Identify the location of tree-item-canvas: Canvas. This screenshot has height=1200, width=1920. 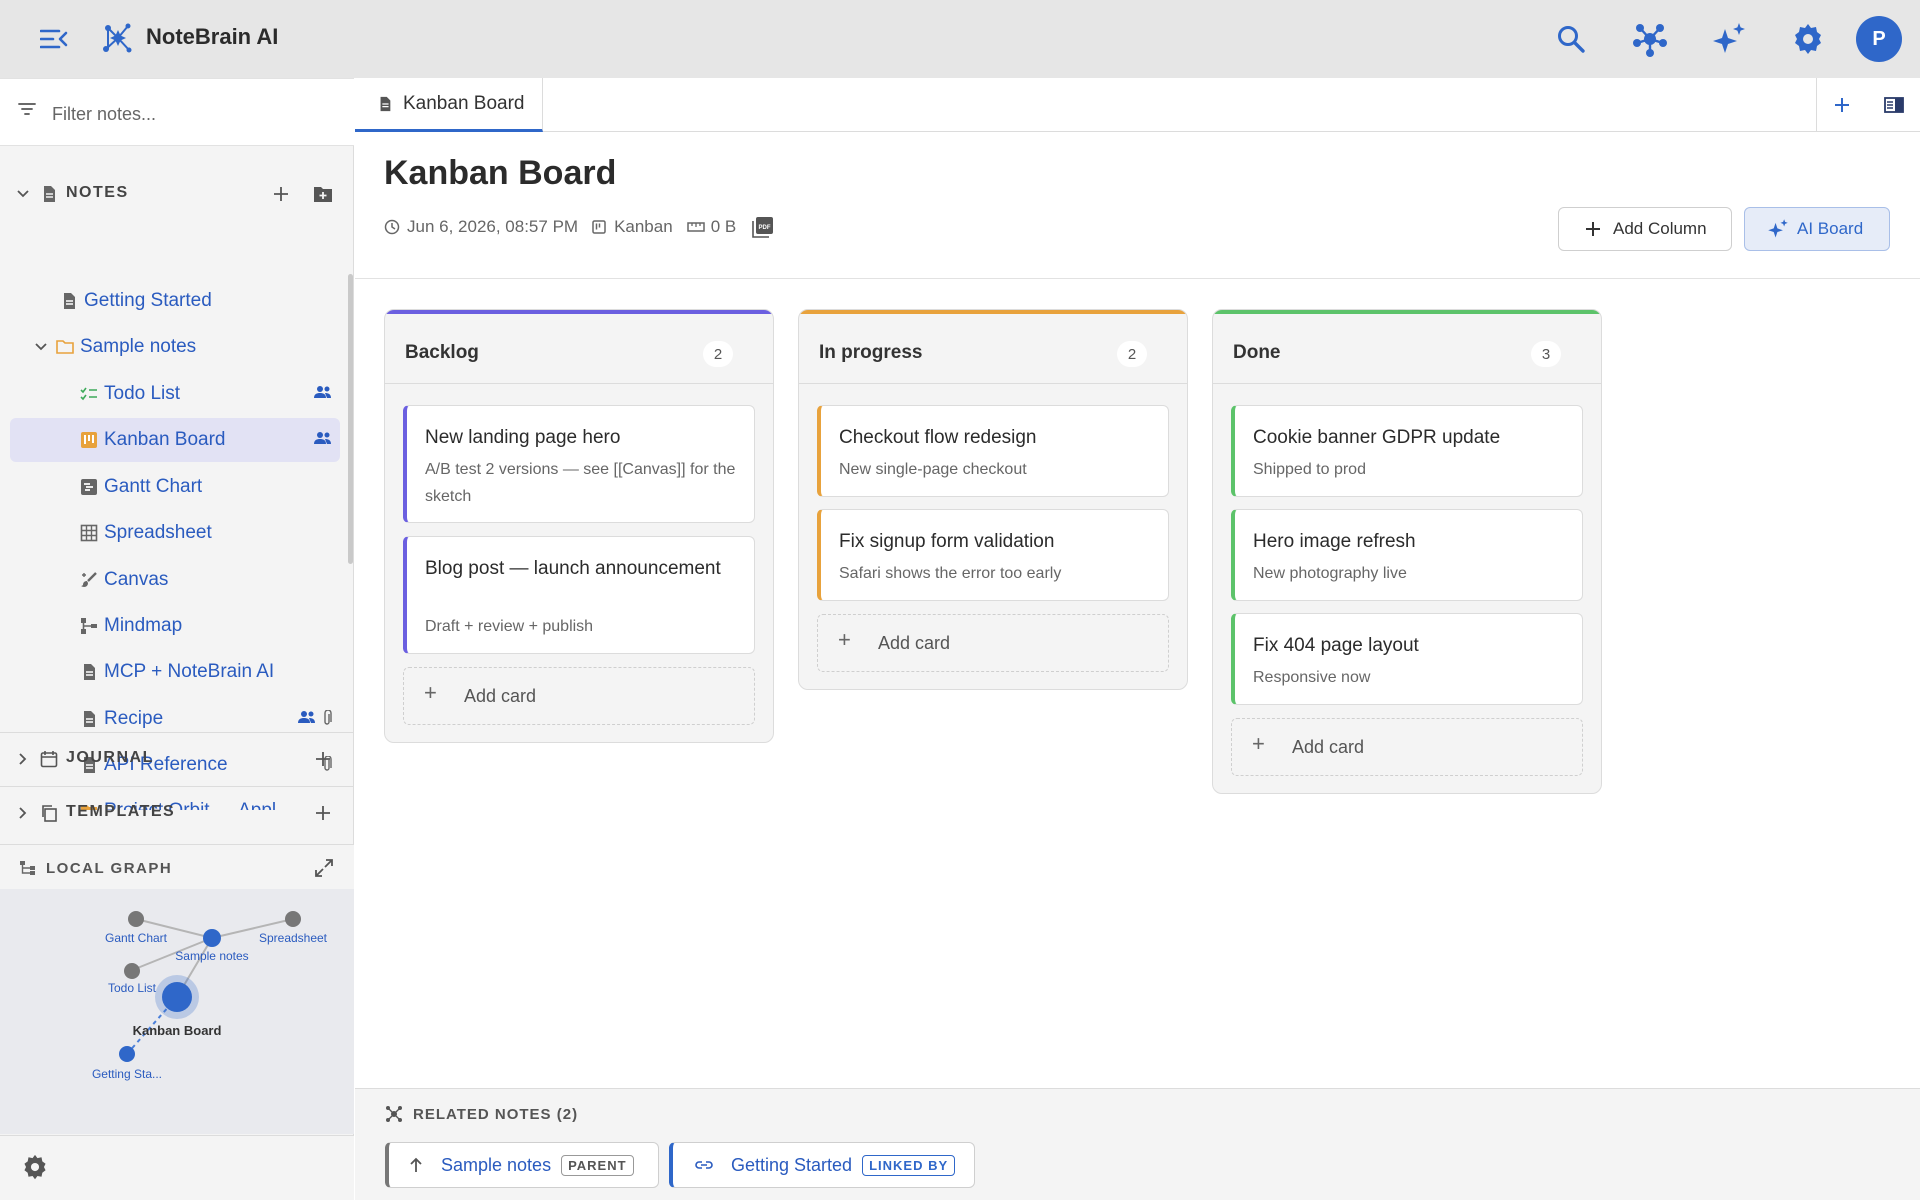
(210, 580).